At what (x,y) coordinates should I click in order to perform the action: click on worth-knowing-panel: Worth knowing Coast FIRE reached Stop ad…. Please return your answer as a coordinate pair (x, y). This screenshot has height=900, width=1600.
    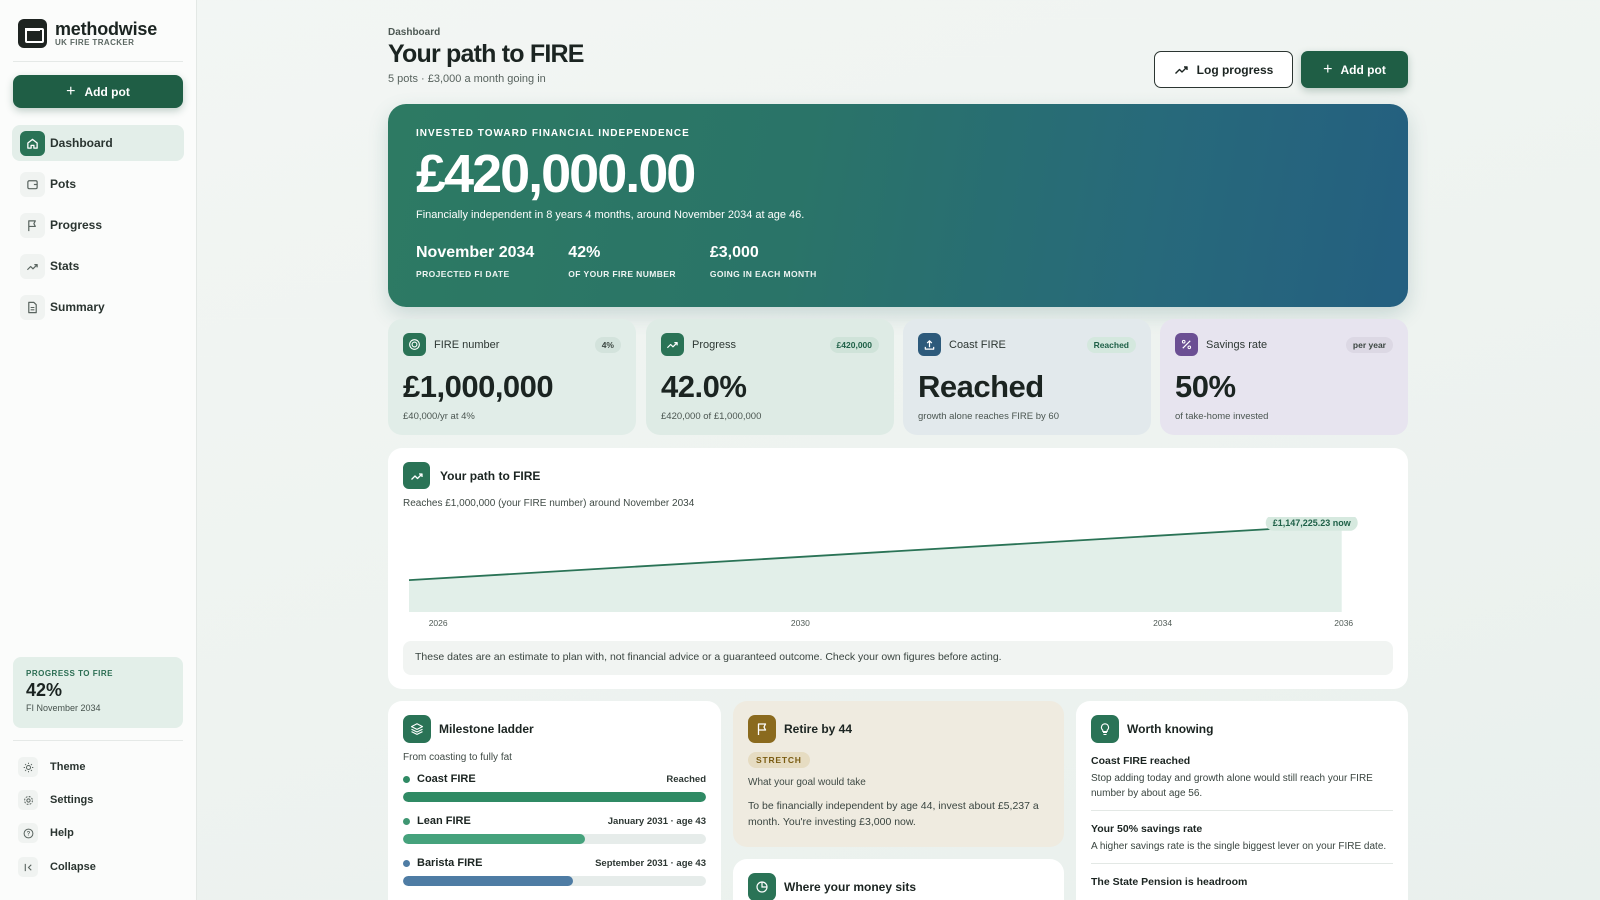
    Looking at the image, I should click on (1242, 800).